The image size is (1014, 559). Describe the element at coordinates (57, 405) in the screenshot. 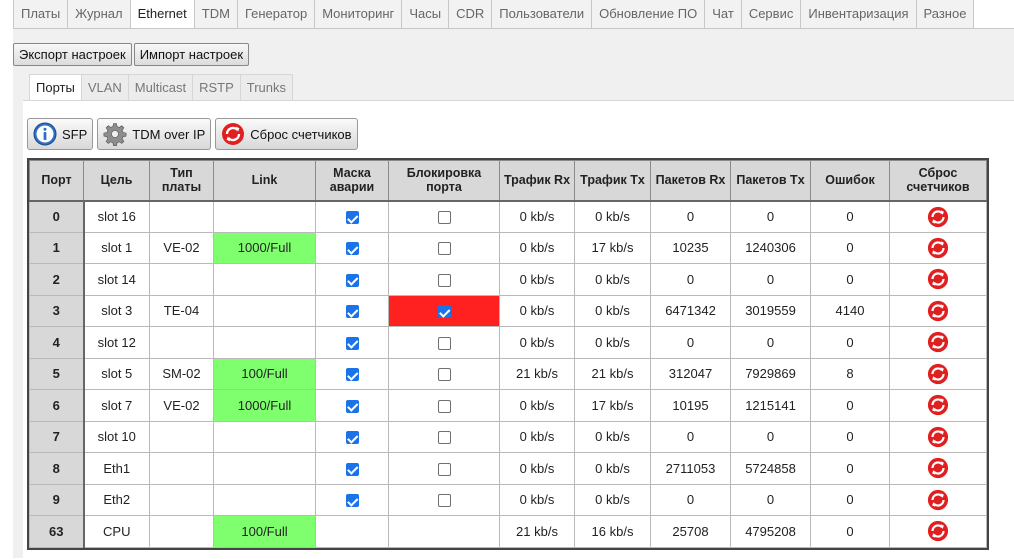

I see `port-number: 6` at that location.